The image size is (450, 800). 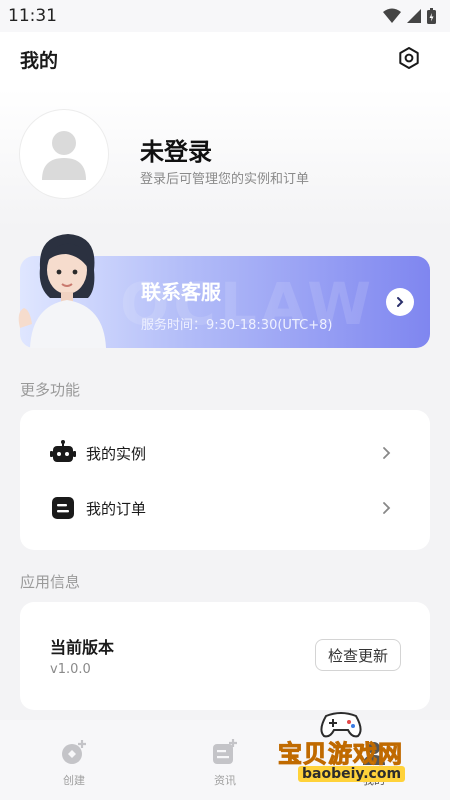 I want to click on service-title: 联系客服, so click(x=181, y=292).